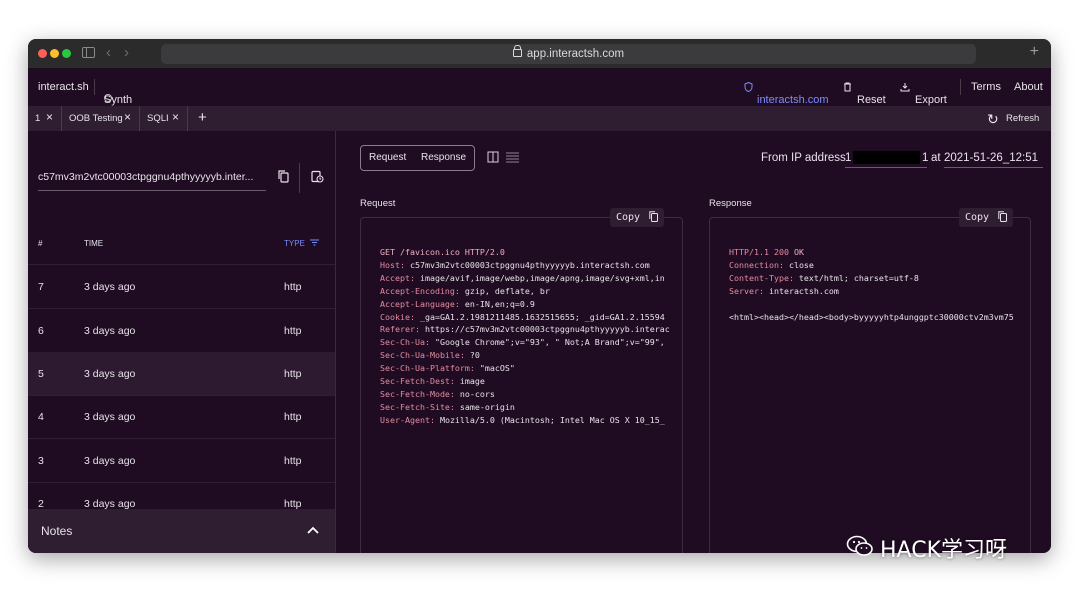  Describe the element at coordinates (864, 93) in the screenshot. I see `reset-button: Reset` at that location.